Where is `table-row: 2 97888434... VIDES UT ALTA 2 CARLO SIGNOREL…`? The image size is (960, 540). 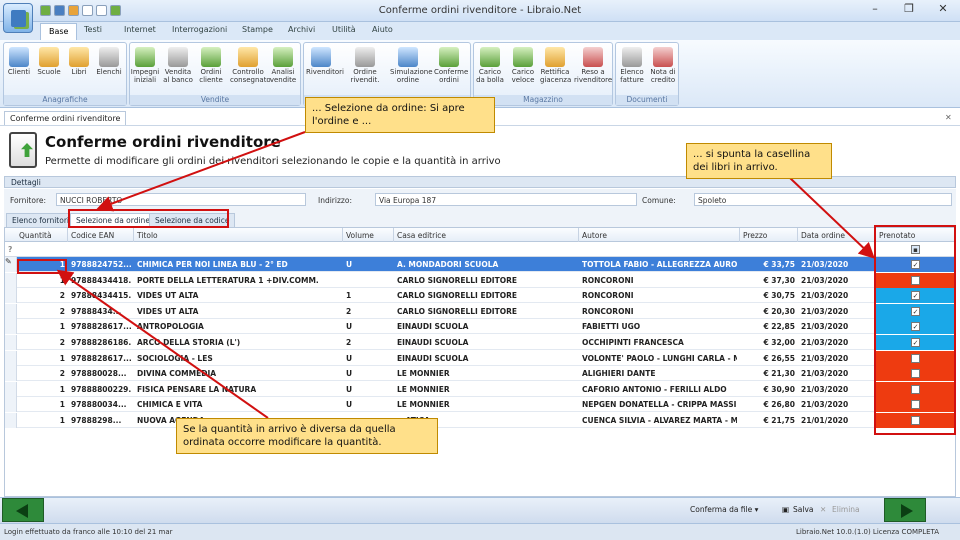
table-row: 2 97888434... VIDES UT ALTA 2 CARLO SIGNOREL… is located at coordinates (480, 311).